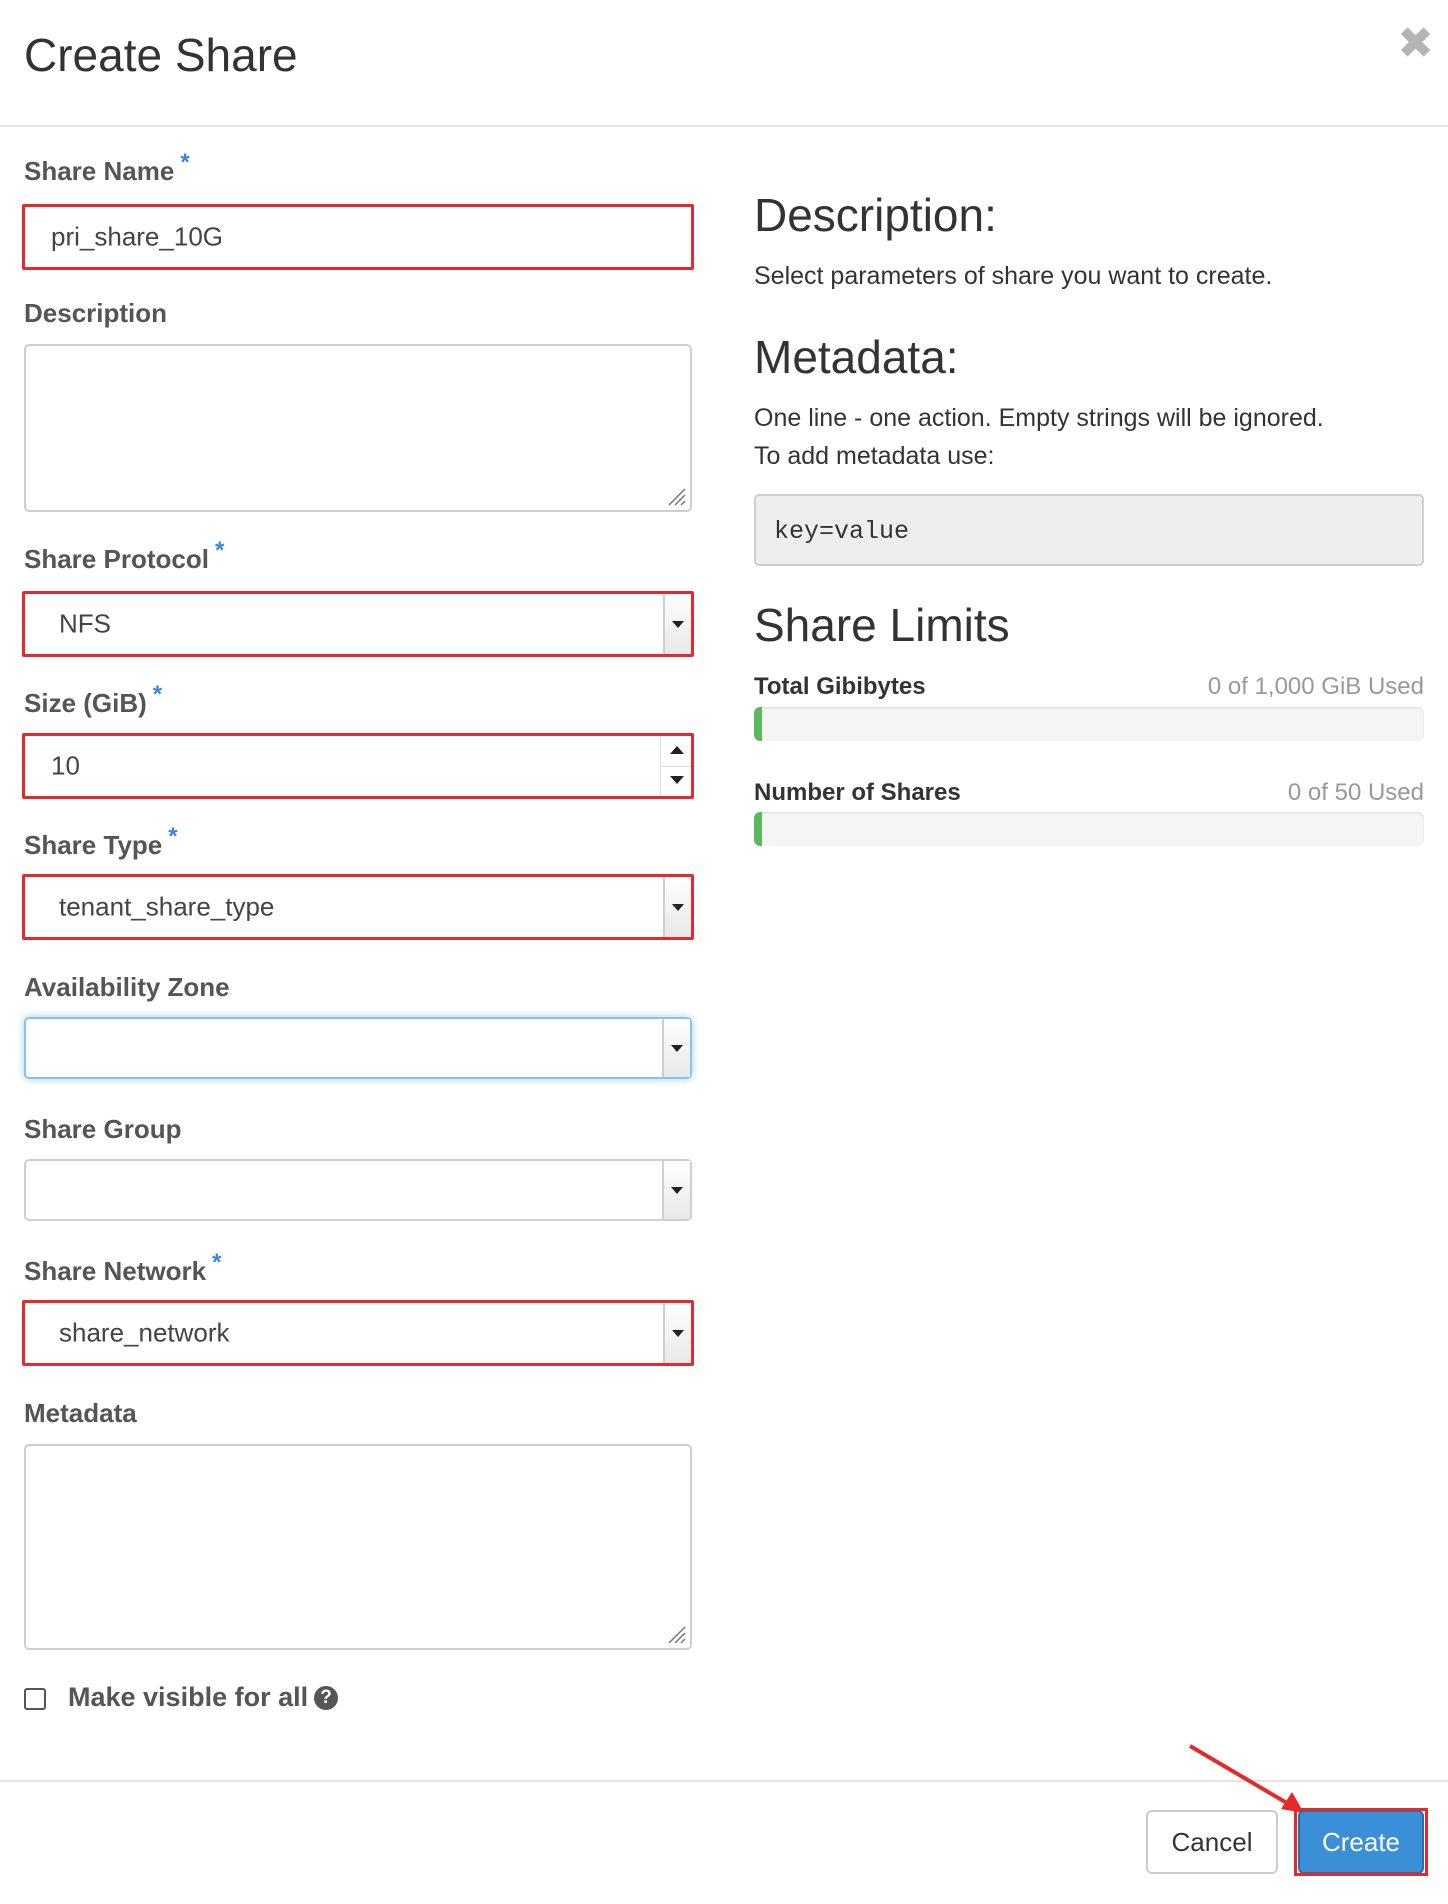 This screenshot has width=1448, height=1904. I want to click on description-label: Description, so click(95, 313).